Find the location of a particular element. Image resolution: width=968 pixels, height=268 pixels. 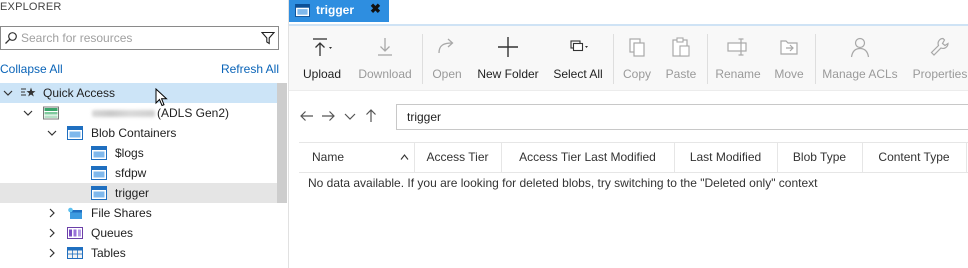

tree-item-blob-containers: Blob Containers is located at coordinates (138, 133).